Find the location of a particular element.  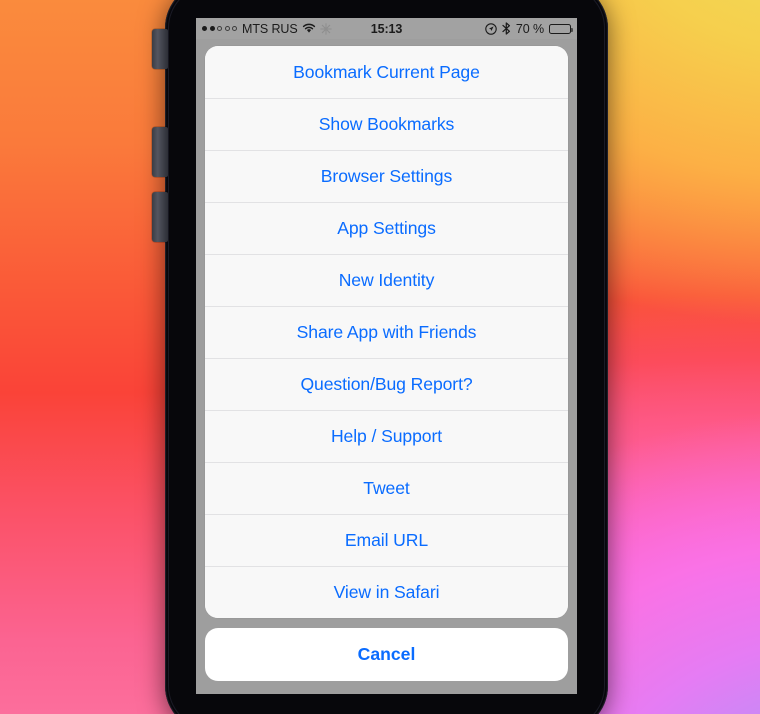

action-item-view-in-safari: View in Safari is located at coordinates (386, 592).